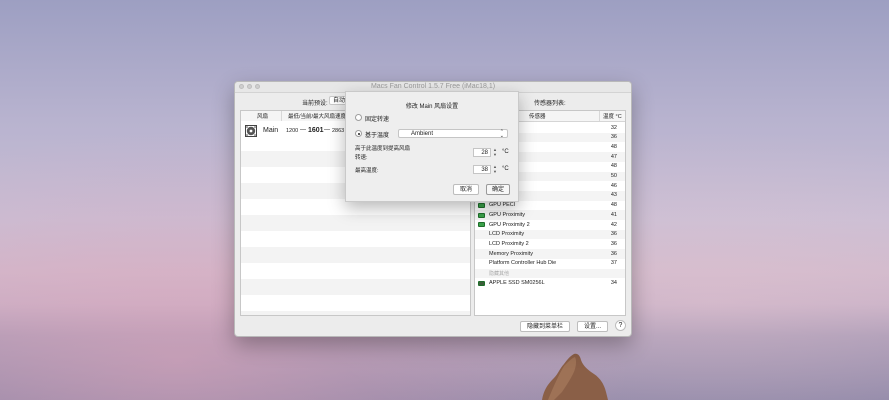 The width and height of the screenshot is (889, 400). Describe the element at coordinates (466, 189) in the screenshot. I see `cancel-button: 取消` at that location.